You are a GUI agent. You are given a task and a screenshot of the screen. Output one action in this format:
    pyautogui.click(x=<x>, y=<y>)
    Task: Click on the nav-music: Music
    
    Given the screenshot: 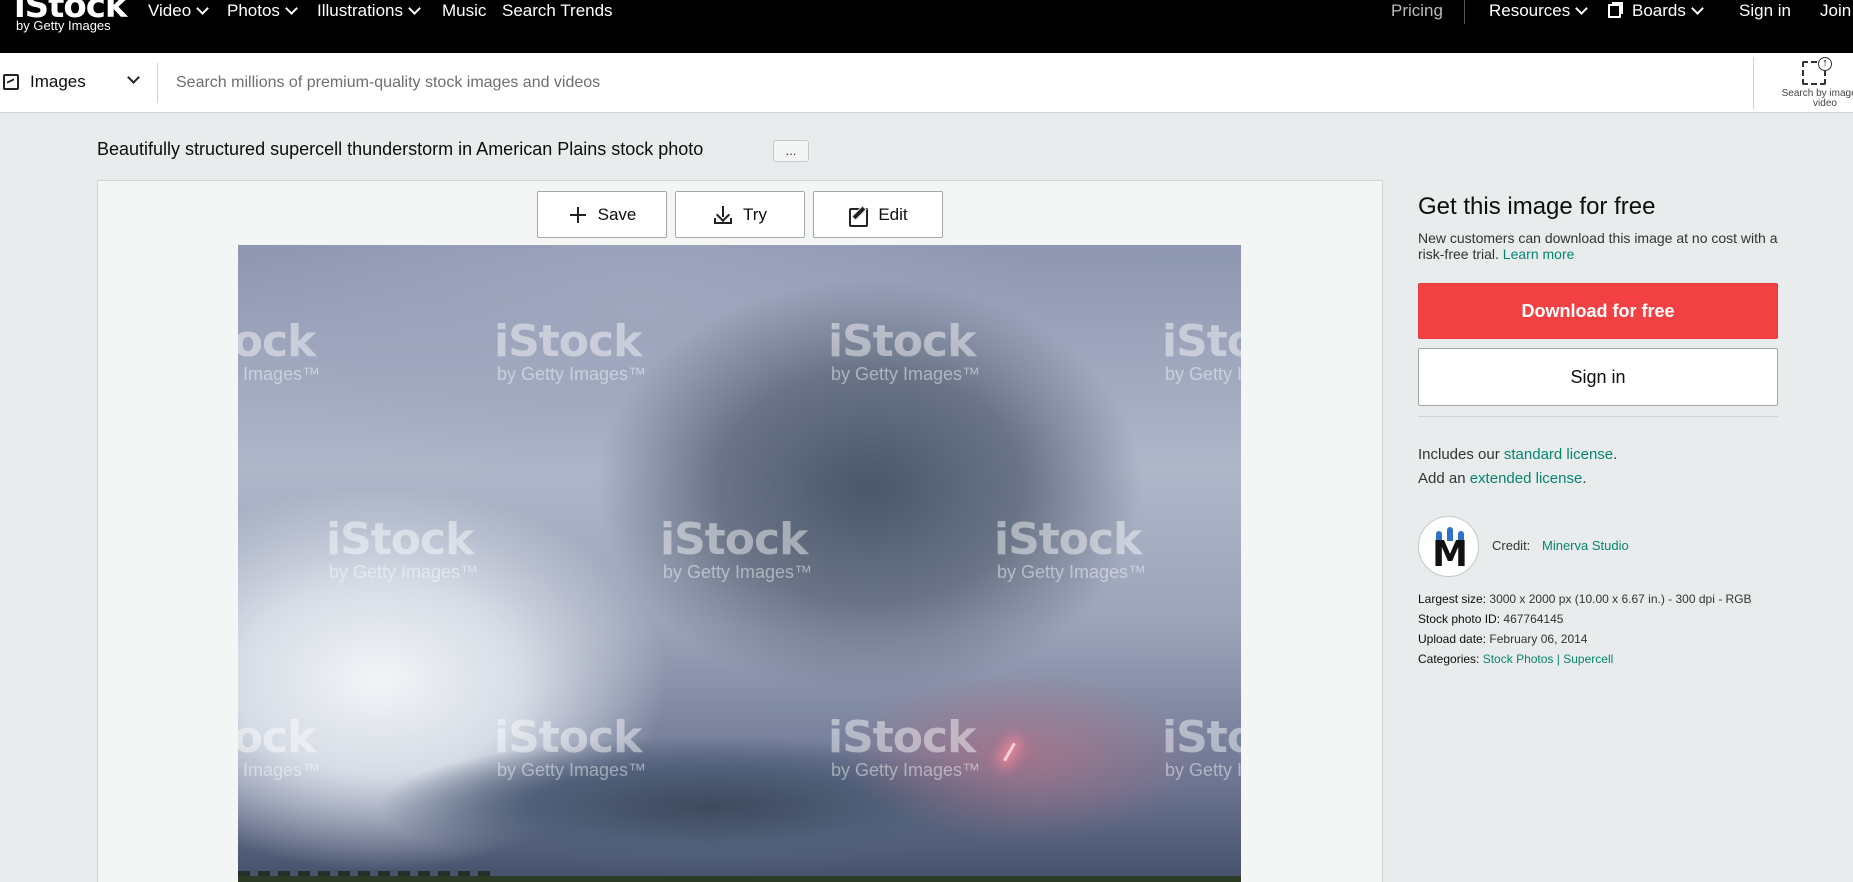 What is the action you would take?
    pyautogui.click(x=464, y=11)
    